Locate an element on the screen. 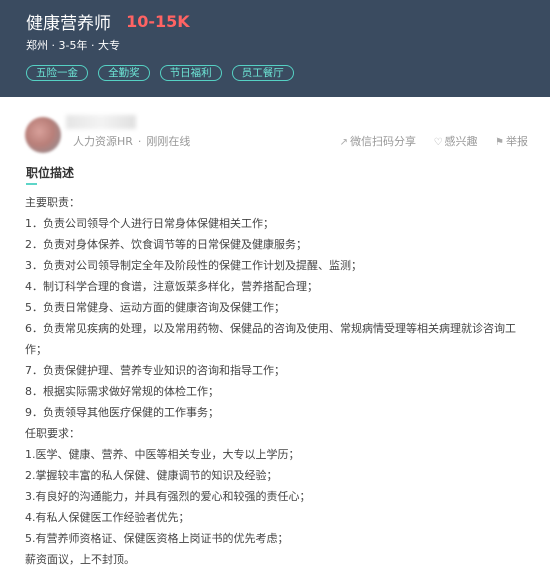 This screenshot has width=550, height=574. description-line: 4．制订科学合理的食谱，注意饭菜多样化，营养搭配合理； is located at coordinates (171, 286).